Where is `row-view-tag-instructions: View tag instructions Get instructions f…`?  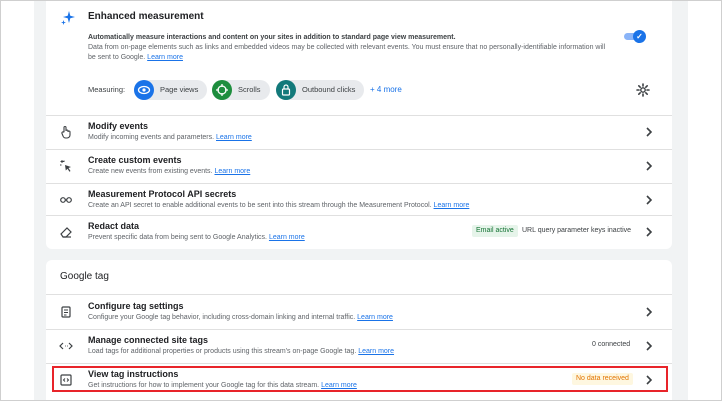
row-view-tag-instructions: View tag instructions Get instructions f… is located at coordinates (359, 380).